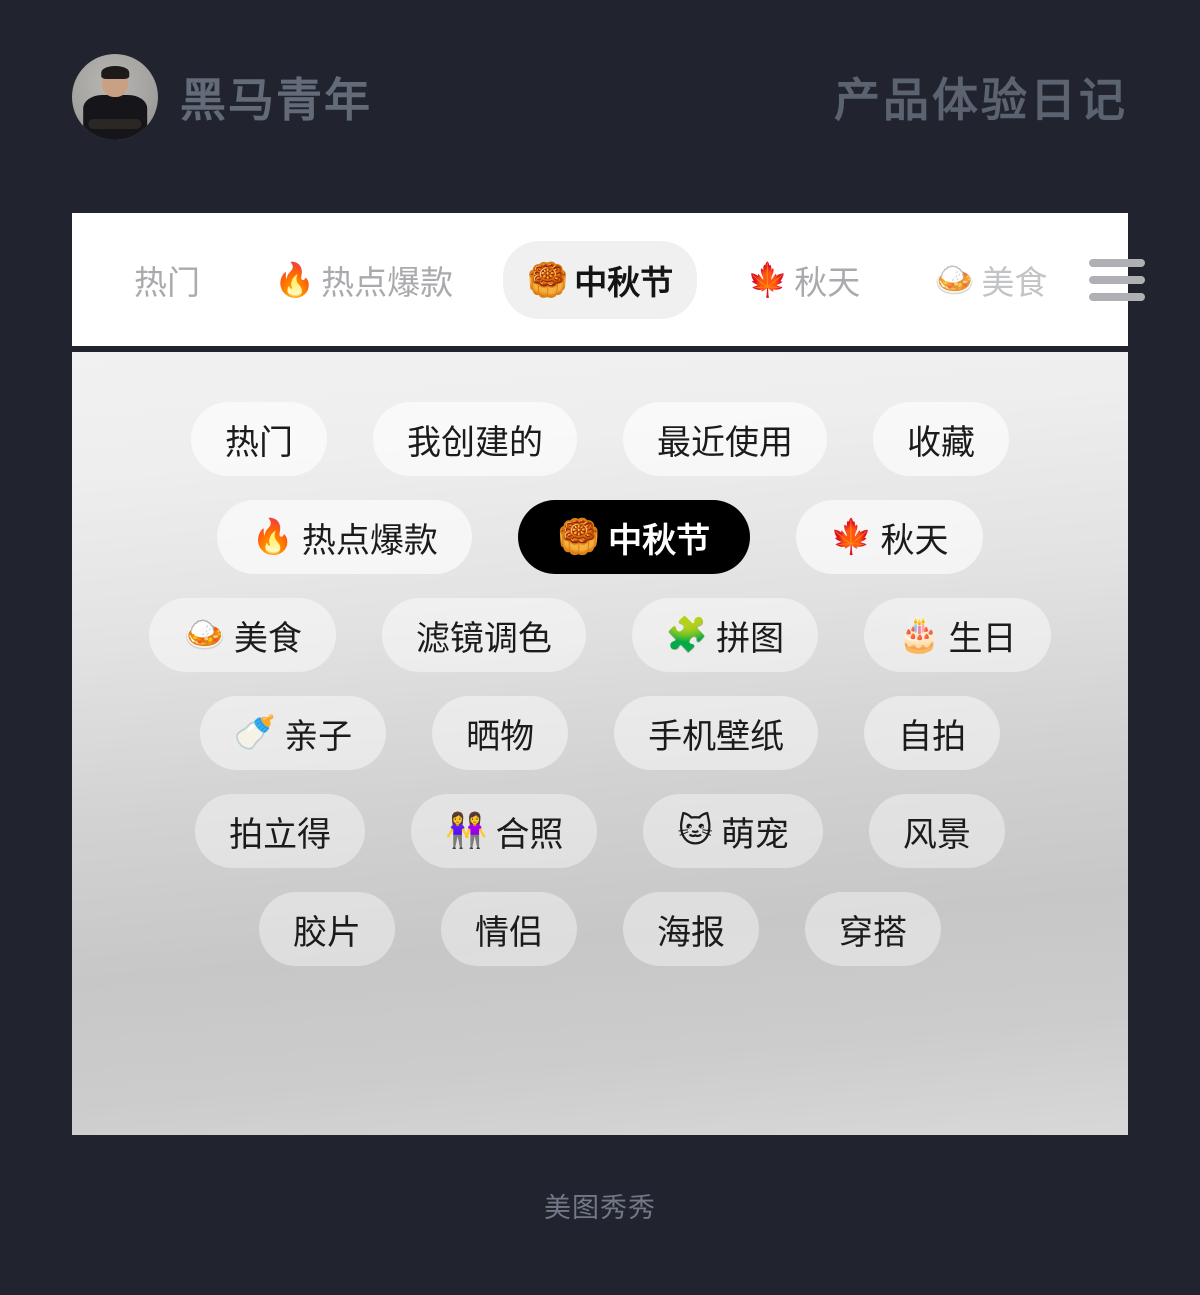  What do you see at coordinates (267, 638) in the screenshot?
I see `category-pill-label: 美食` at bounding box center [267, 638].